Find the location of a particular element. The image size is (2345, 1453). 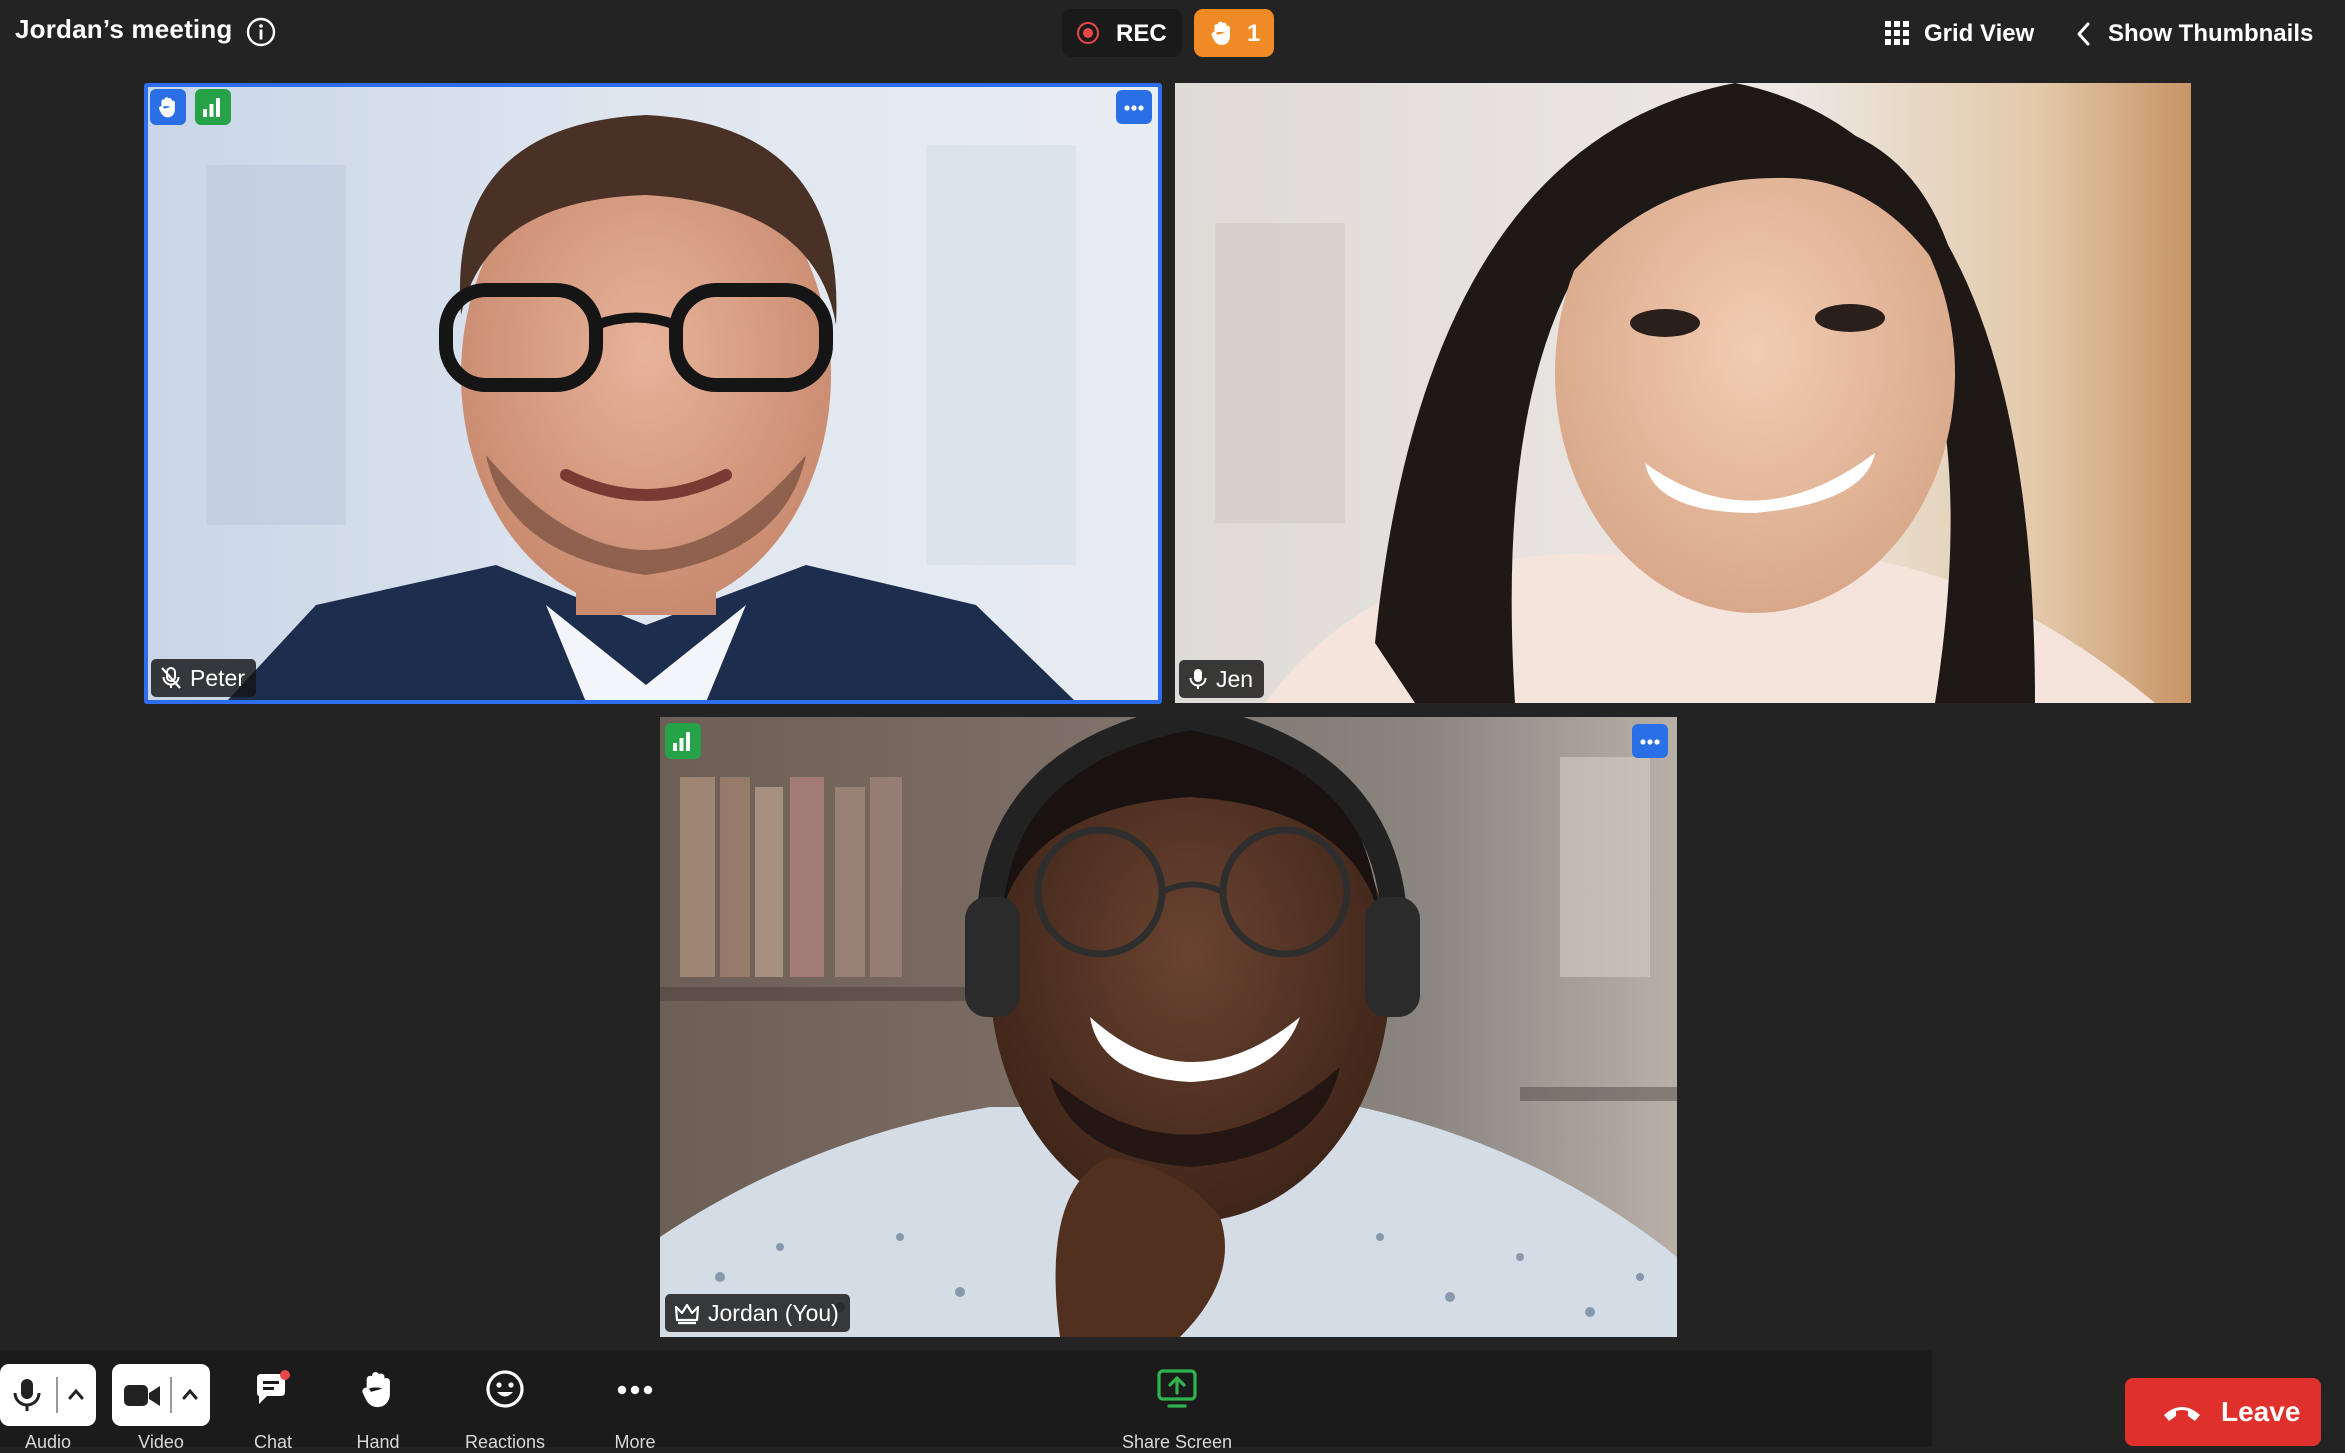

participant-name: Jordan (You) is located at coordinates (773, 1312).